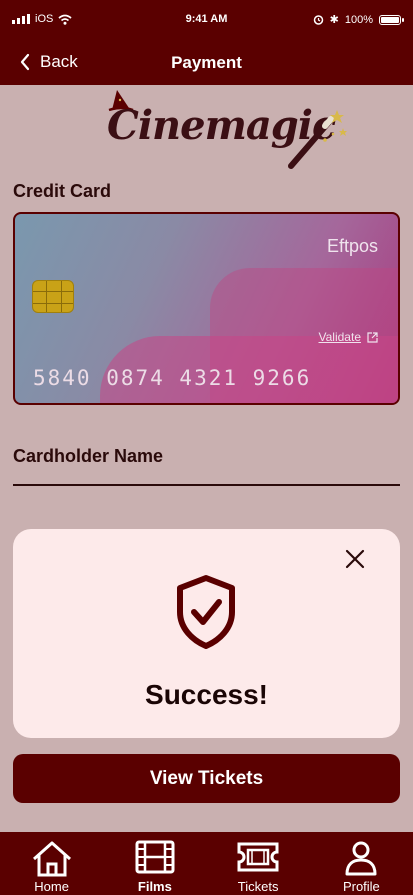 This screenshot has height=895, width=413. I want to click on status-right: ✱ 100%, so click(358, 19).